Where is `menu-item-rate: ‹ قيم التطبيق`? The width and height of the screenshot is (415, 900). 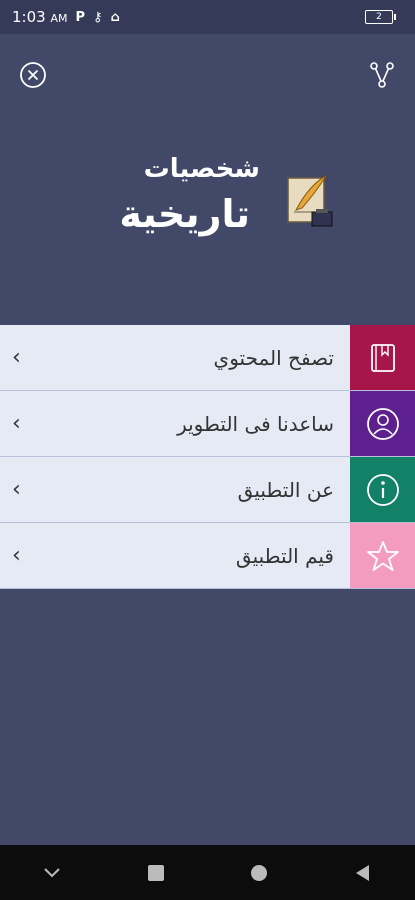
menu-item-rate: ‹ قيم التطبيق is located at coordinates (207, 556).